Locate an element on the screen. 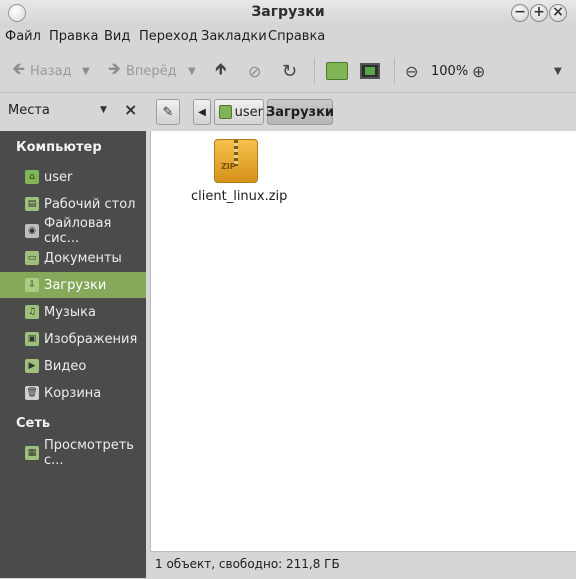 The width and height of the screenshot is (576, 579). back-history-dropdown: ▼ is located at coordinates (86, 71).